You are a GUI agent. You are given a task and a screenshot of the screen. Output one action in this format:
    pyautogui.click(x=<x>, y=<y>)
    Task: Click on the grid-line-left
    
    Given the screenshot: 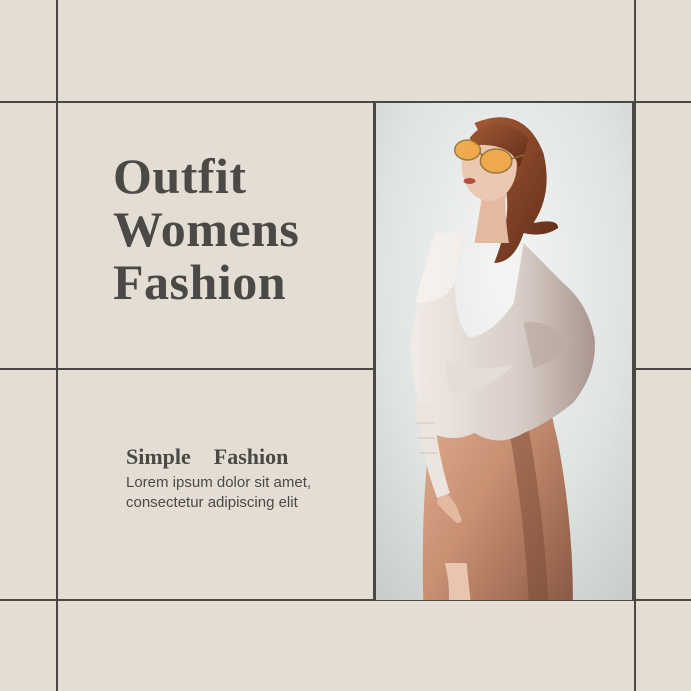 What is the action you would take?
    pyautogui.click(x=57, y=345)
    